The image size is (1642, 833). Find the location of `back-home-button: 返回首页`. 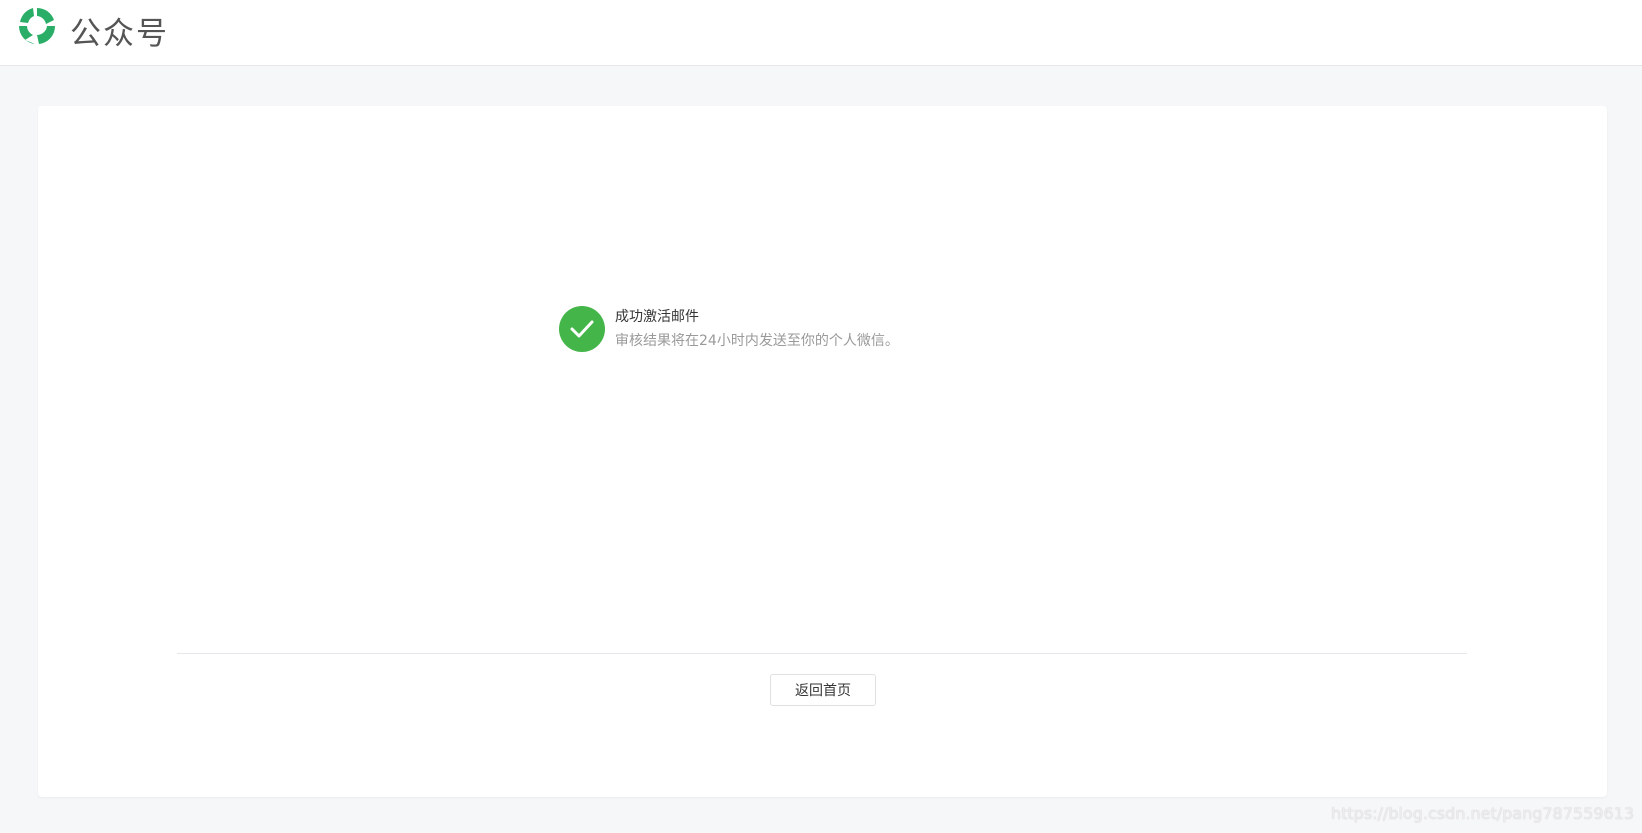

back-home-button: 返回首页 is located at coordinates (823, 690).